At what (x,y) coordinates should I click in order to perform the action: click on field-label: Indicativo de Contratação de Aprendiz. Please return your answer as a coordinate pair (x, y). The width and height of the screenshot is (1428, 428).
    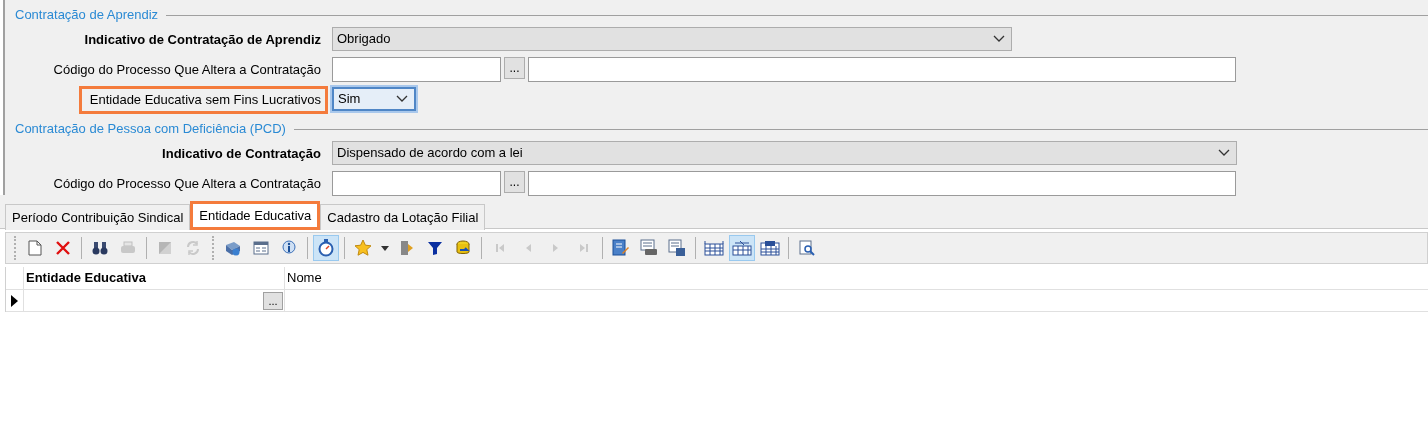
    Looking at the image, I should click on (202, 40).